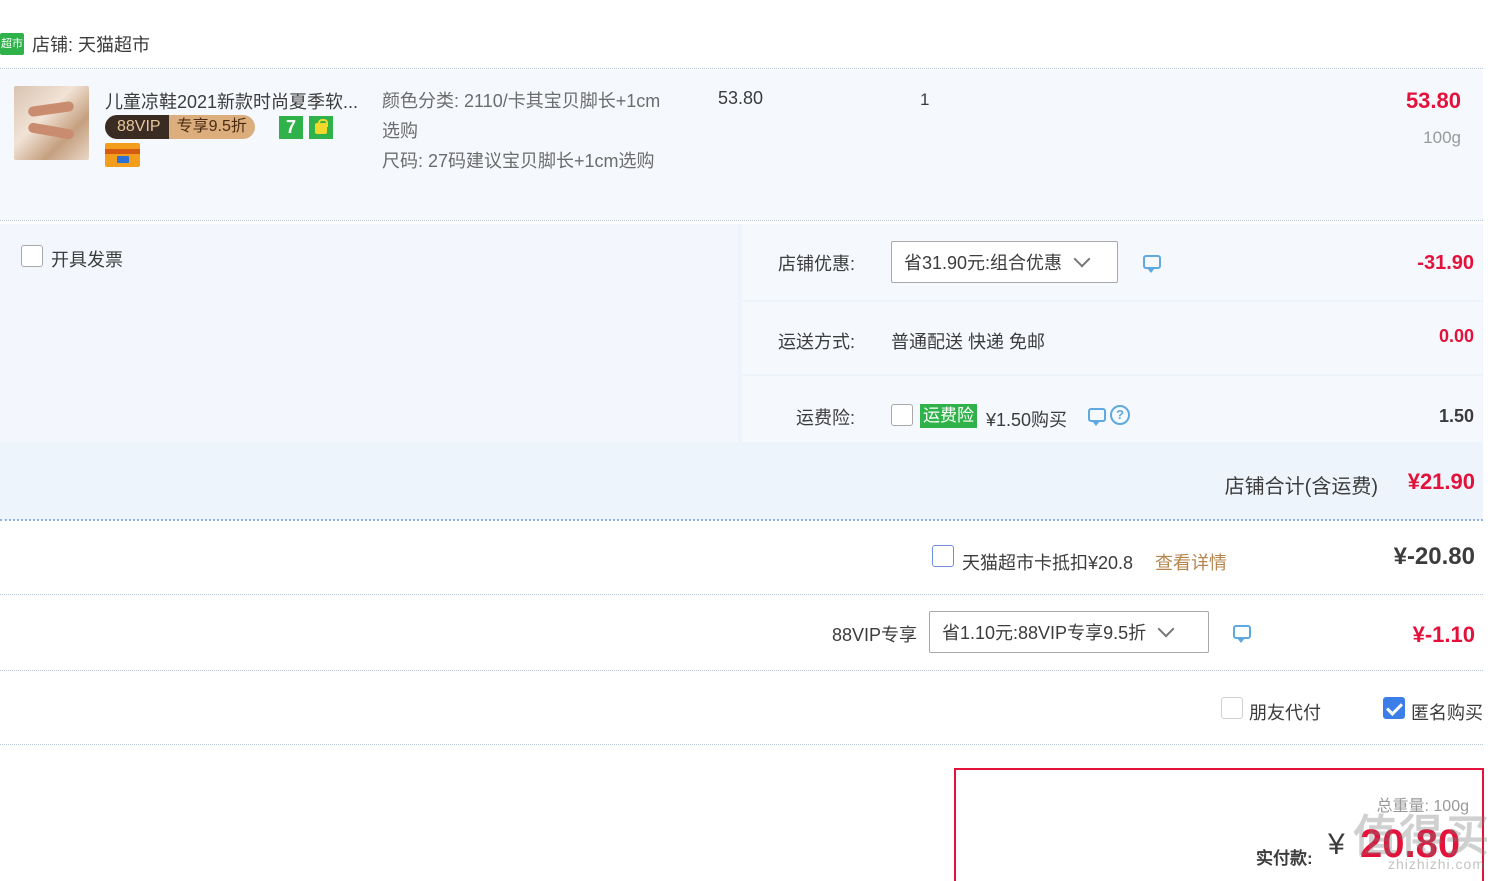 This screenshot has width=1497, height=881. Describe the element at coordinates (122, 155) in the screenshot. I see `credit-card-icon` at that location.